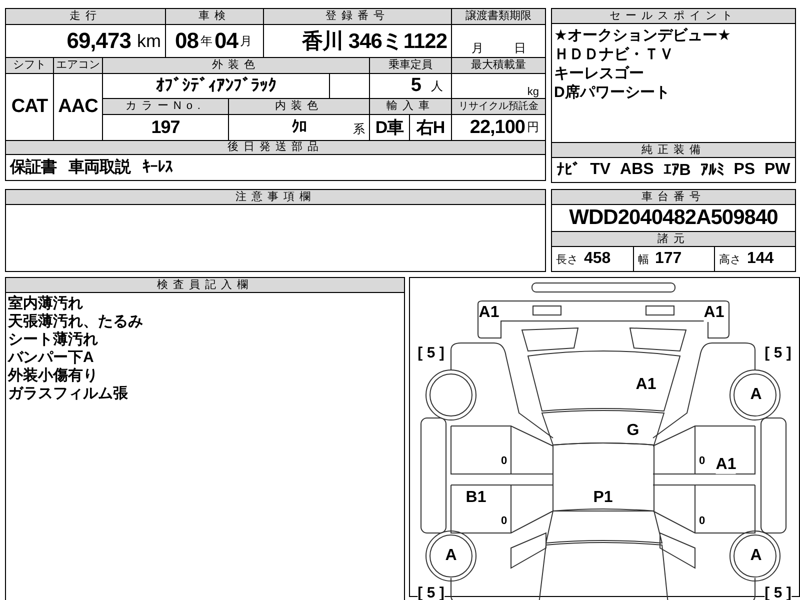  What do you see at coordinates (85, 41) in the screenshot?
I see `mileage-value: 69,473 km` at bounding box center [85, 41].